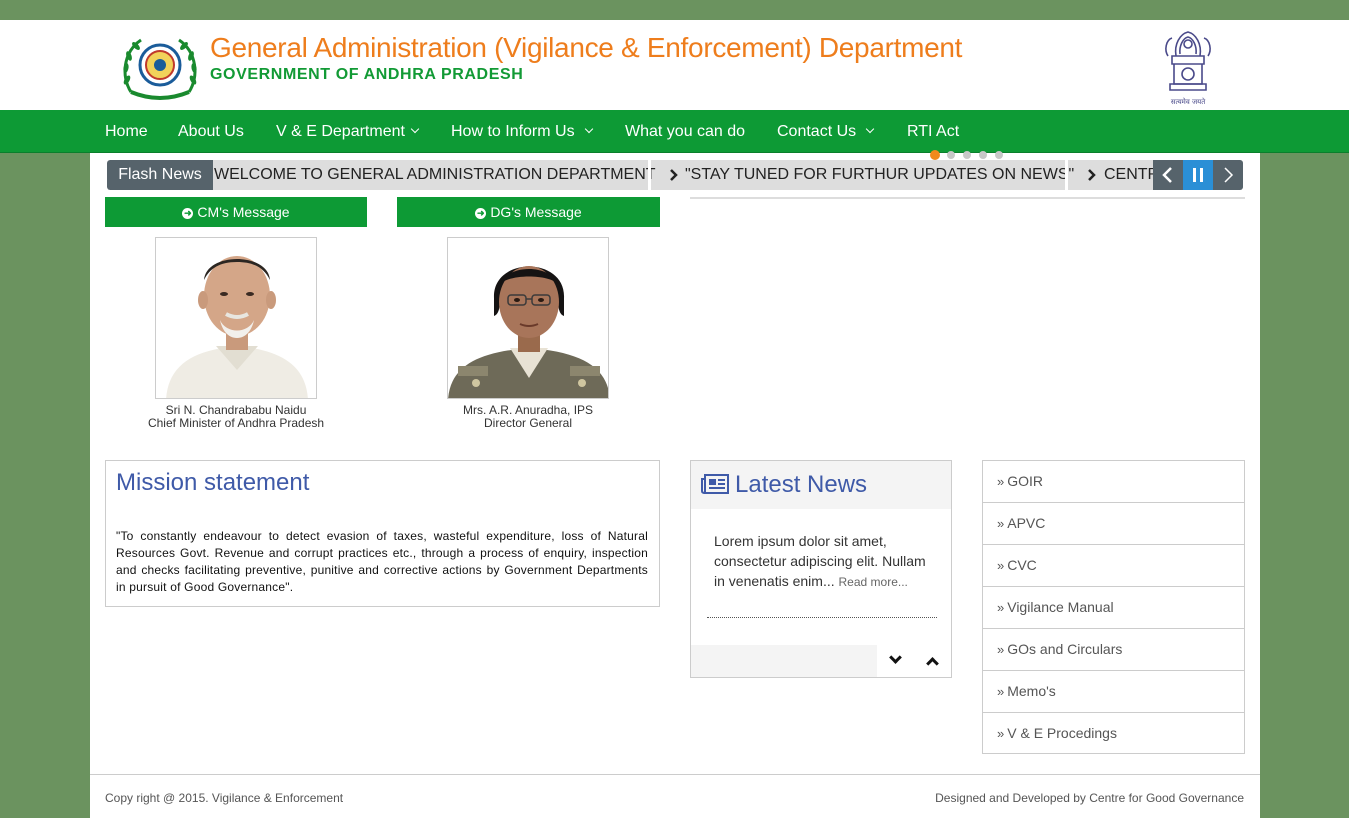 The image size is (1349, 818). I want to click on flash-news-label: Flash News, so click(160, 175).